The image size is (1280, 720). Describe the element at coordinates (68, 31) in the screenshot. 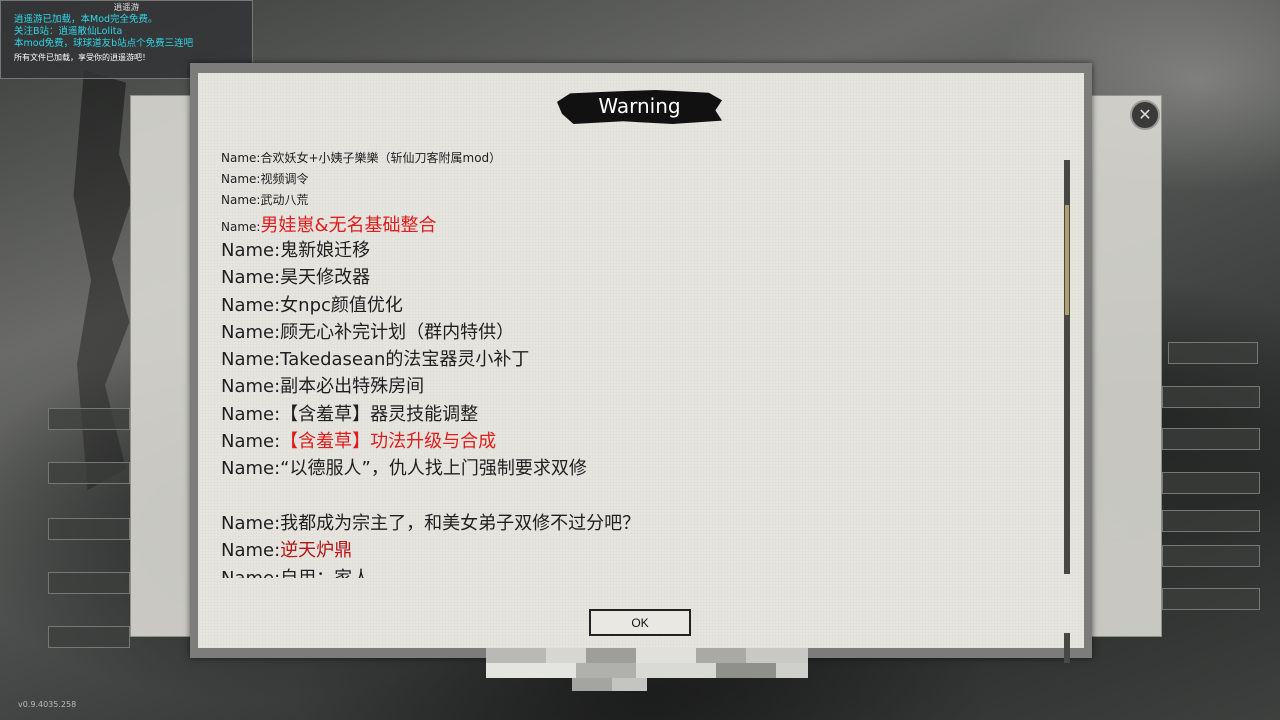

I see `notice-line: 关注B站：逍遥散仙Lolita` at that location.